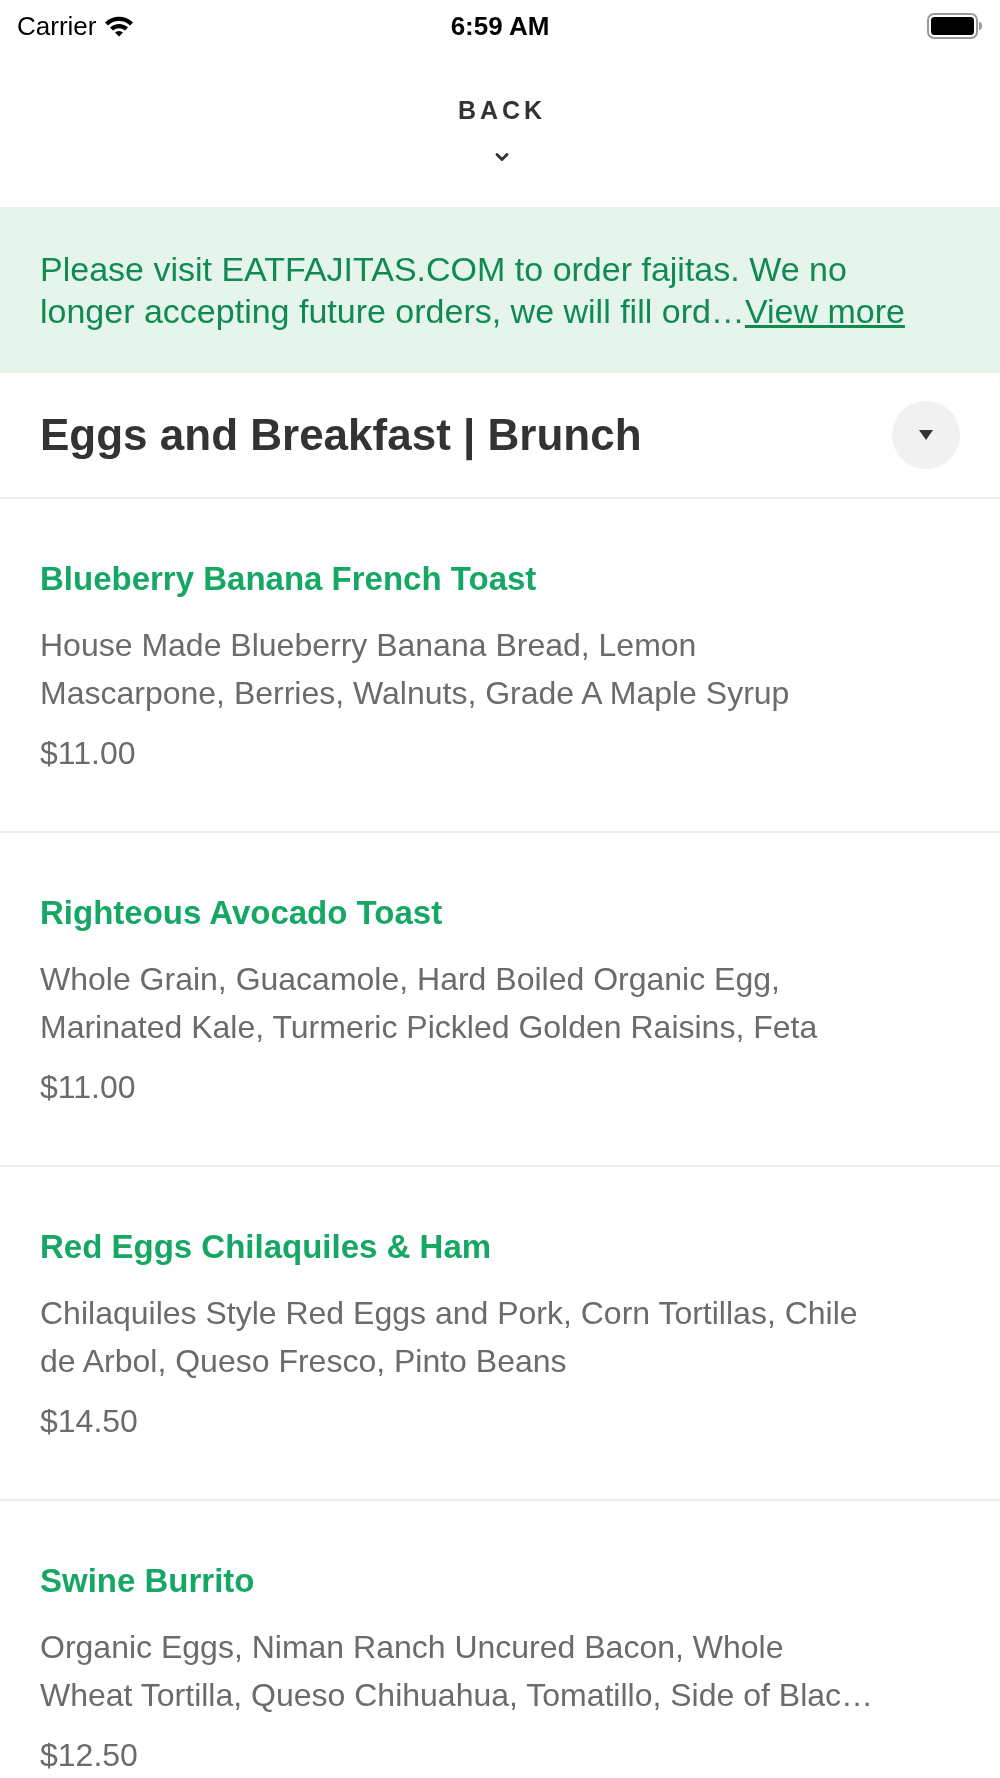 Image resolution: width=1000 pixels, height=1778 pixels. Describe the element at coordinates (89, 1755) in the screenshot. I see `item-price: $12.50` at that location.